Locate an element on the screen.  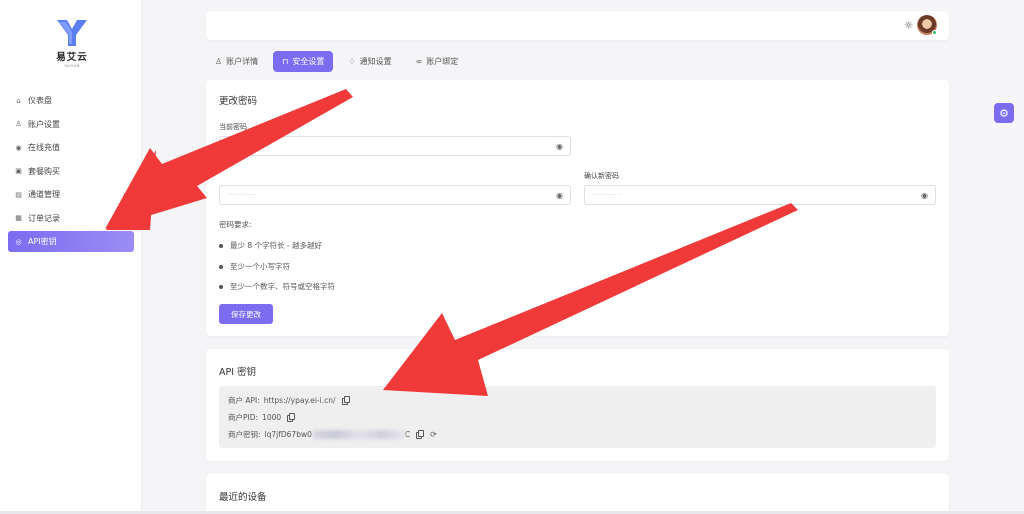
current-password-label: 当前密码 is located at coordinates (233, 127).